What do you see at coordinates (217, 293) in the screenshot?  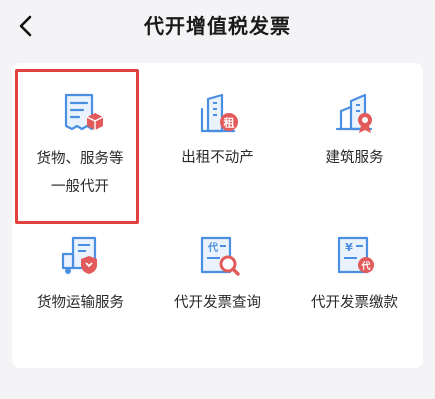 I see `service-tile-invoice-query: 代 代开发票查询` at bounding box center [217, 293].